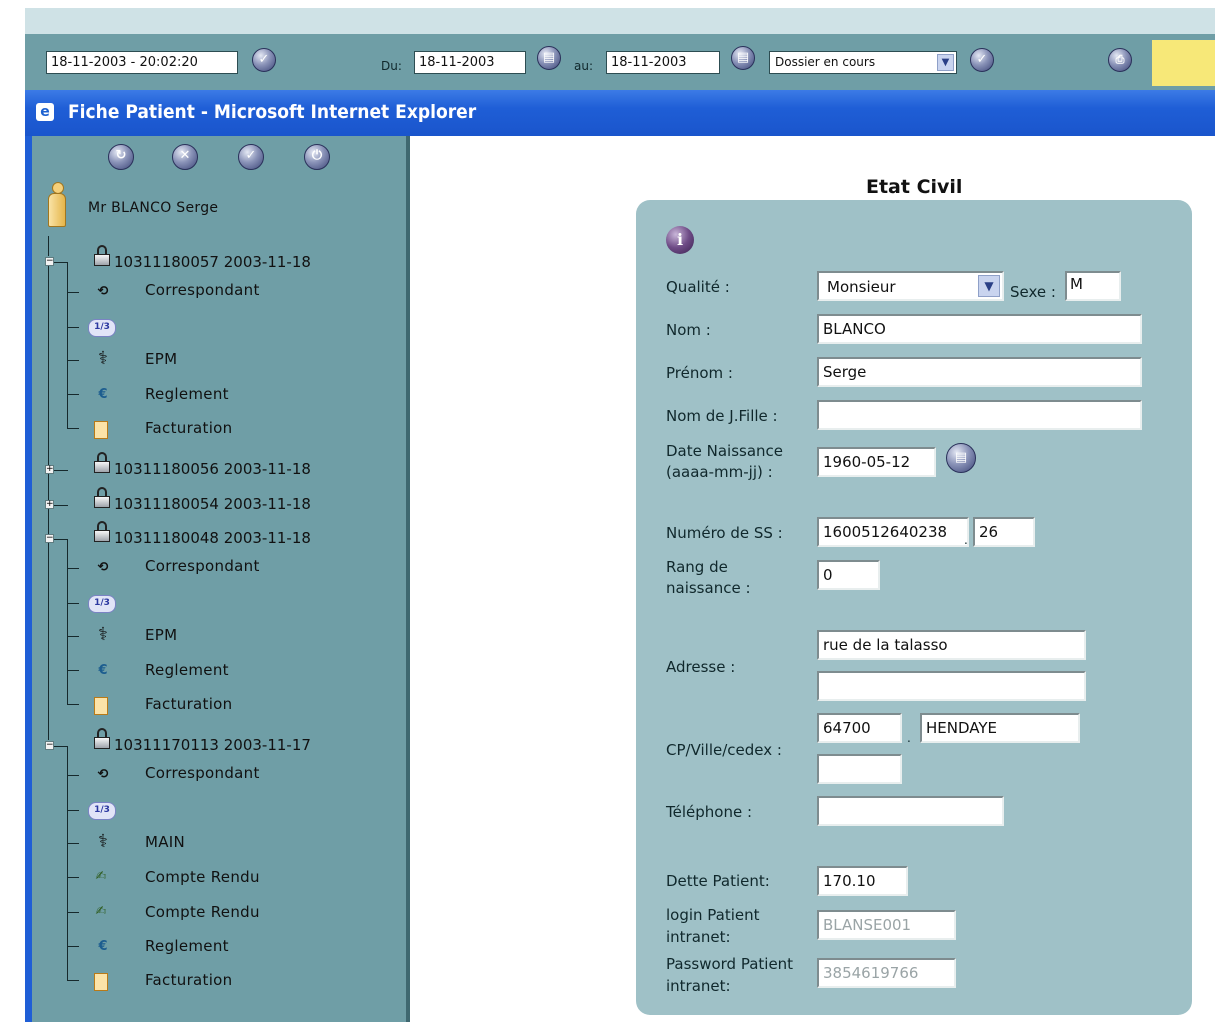 The image size is (1215, 1022). Describe the element at coordinates (1000, 728) in the screenshot. I see `ville-input: HENDAYE` at that location.